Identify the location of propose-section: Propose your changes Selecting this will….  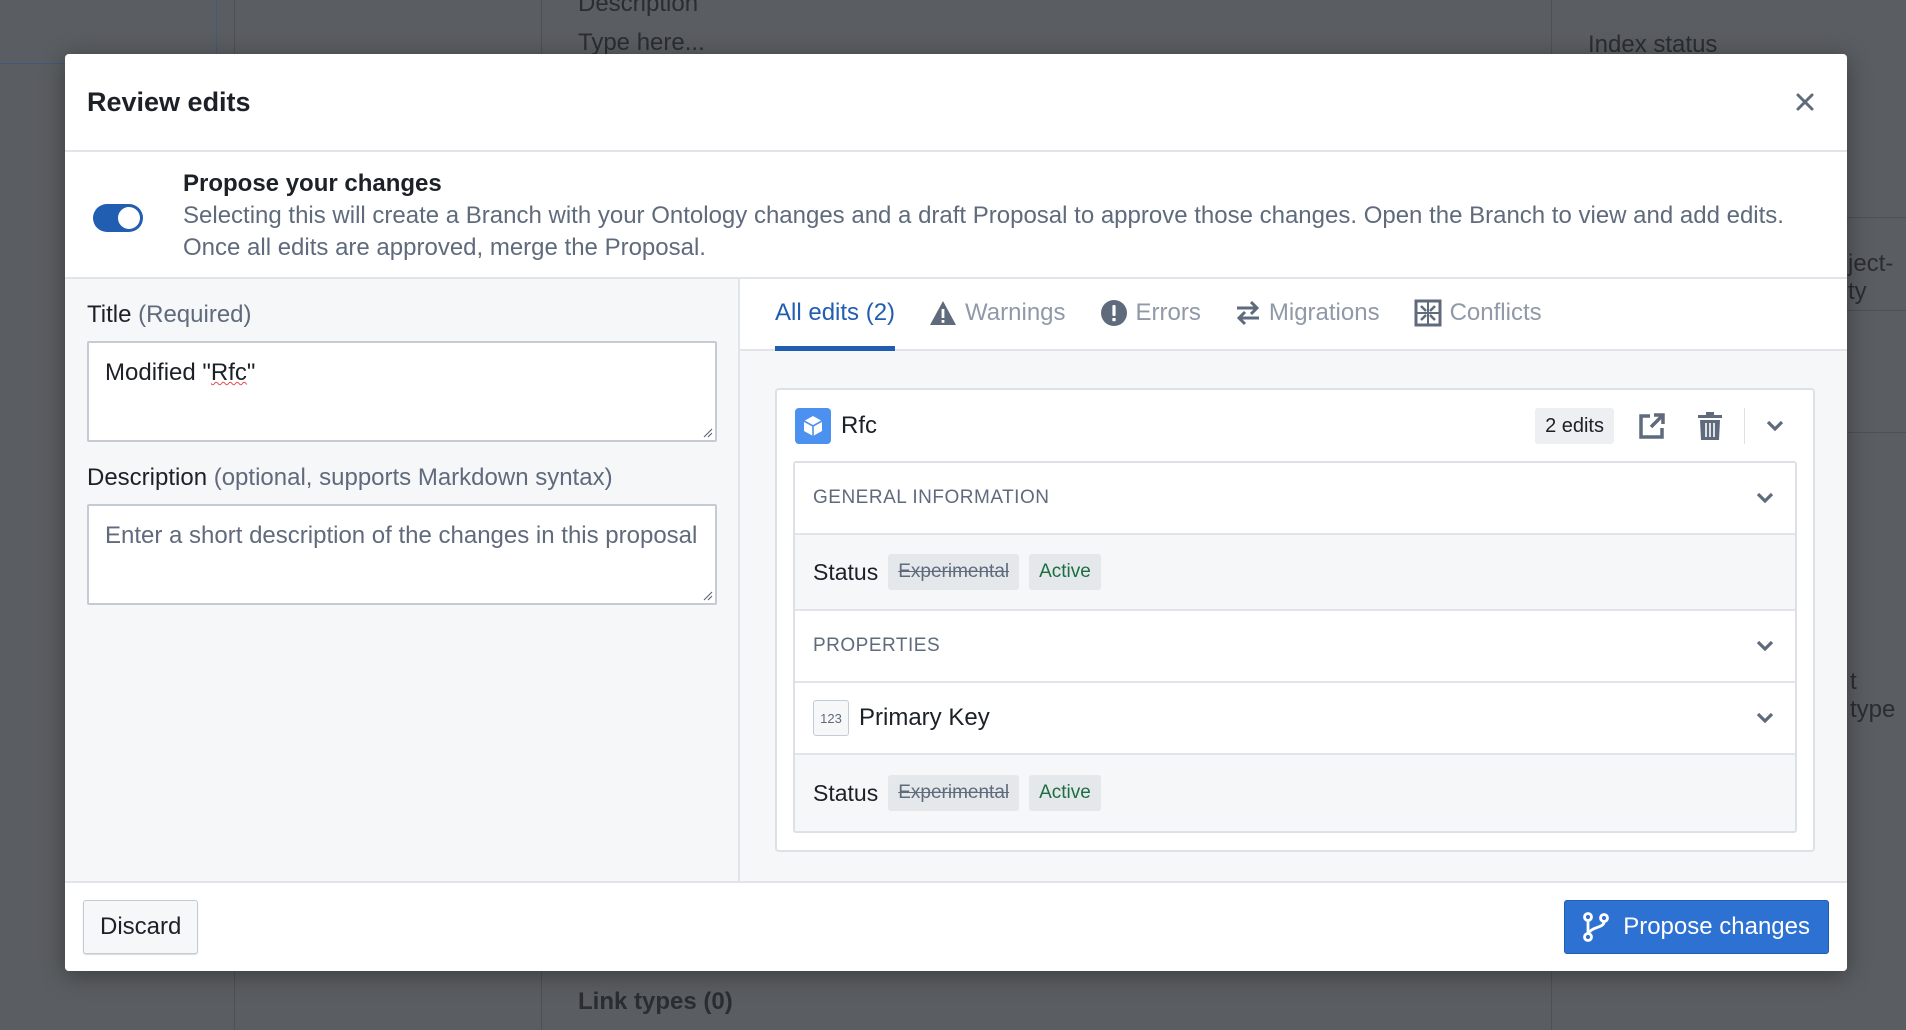
(956, 215).